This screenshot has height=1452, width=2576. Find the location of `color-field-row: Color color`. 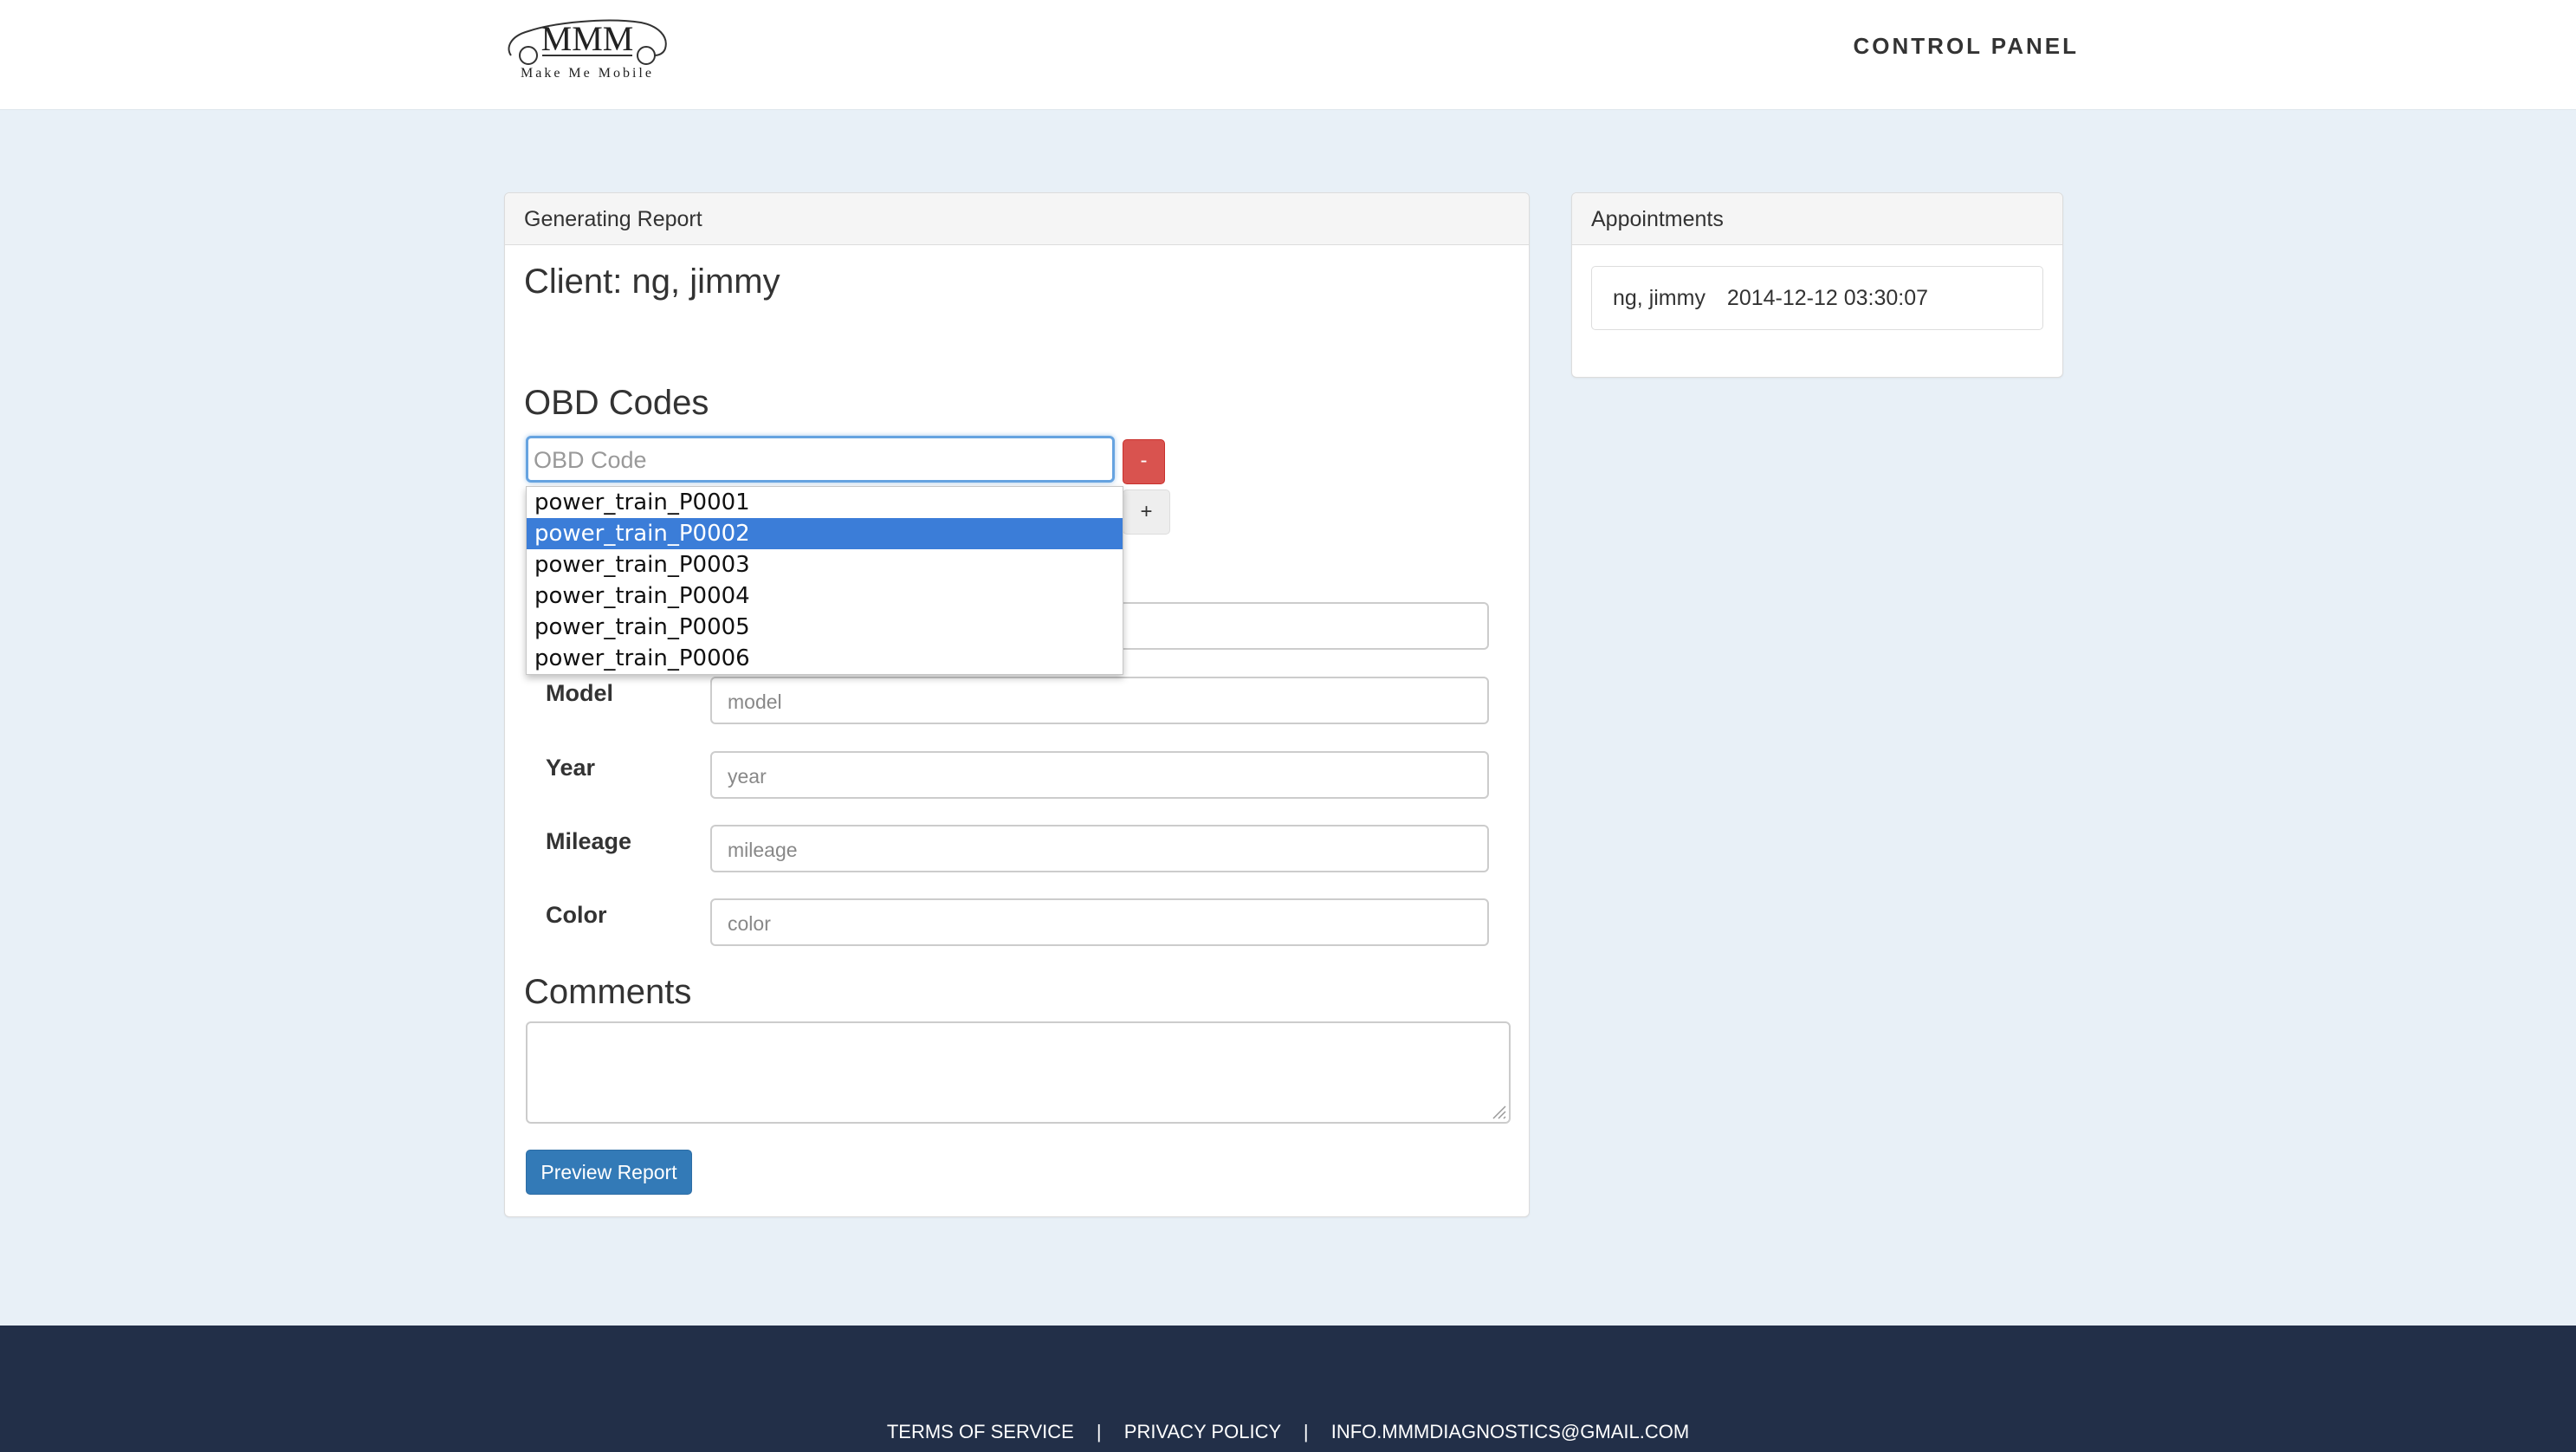

color-field-row: Color color is located at coordinates (1018, 923).